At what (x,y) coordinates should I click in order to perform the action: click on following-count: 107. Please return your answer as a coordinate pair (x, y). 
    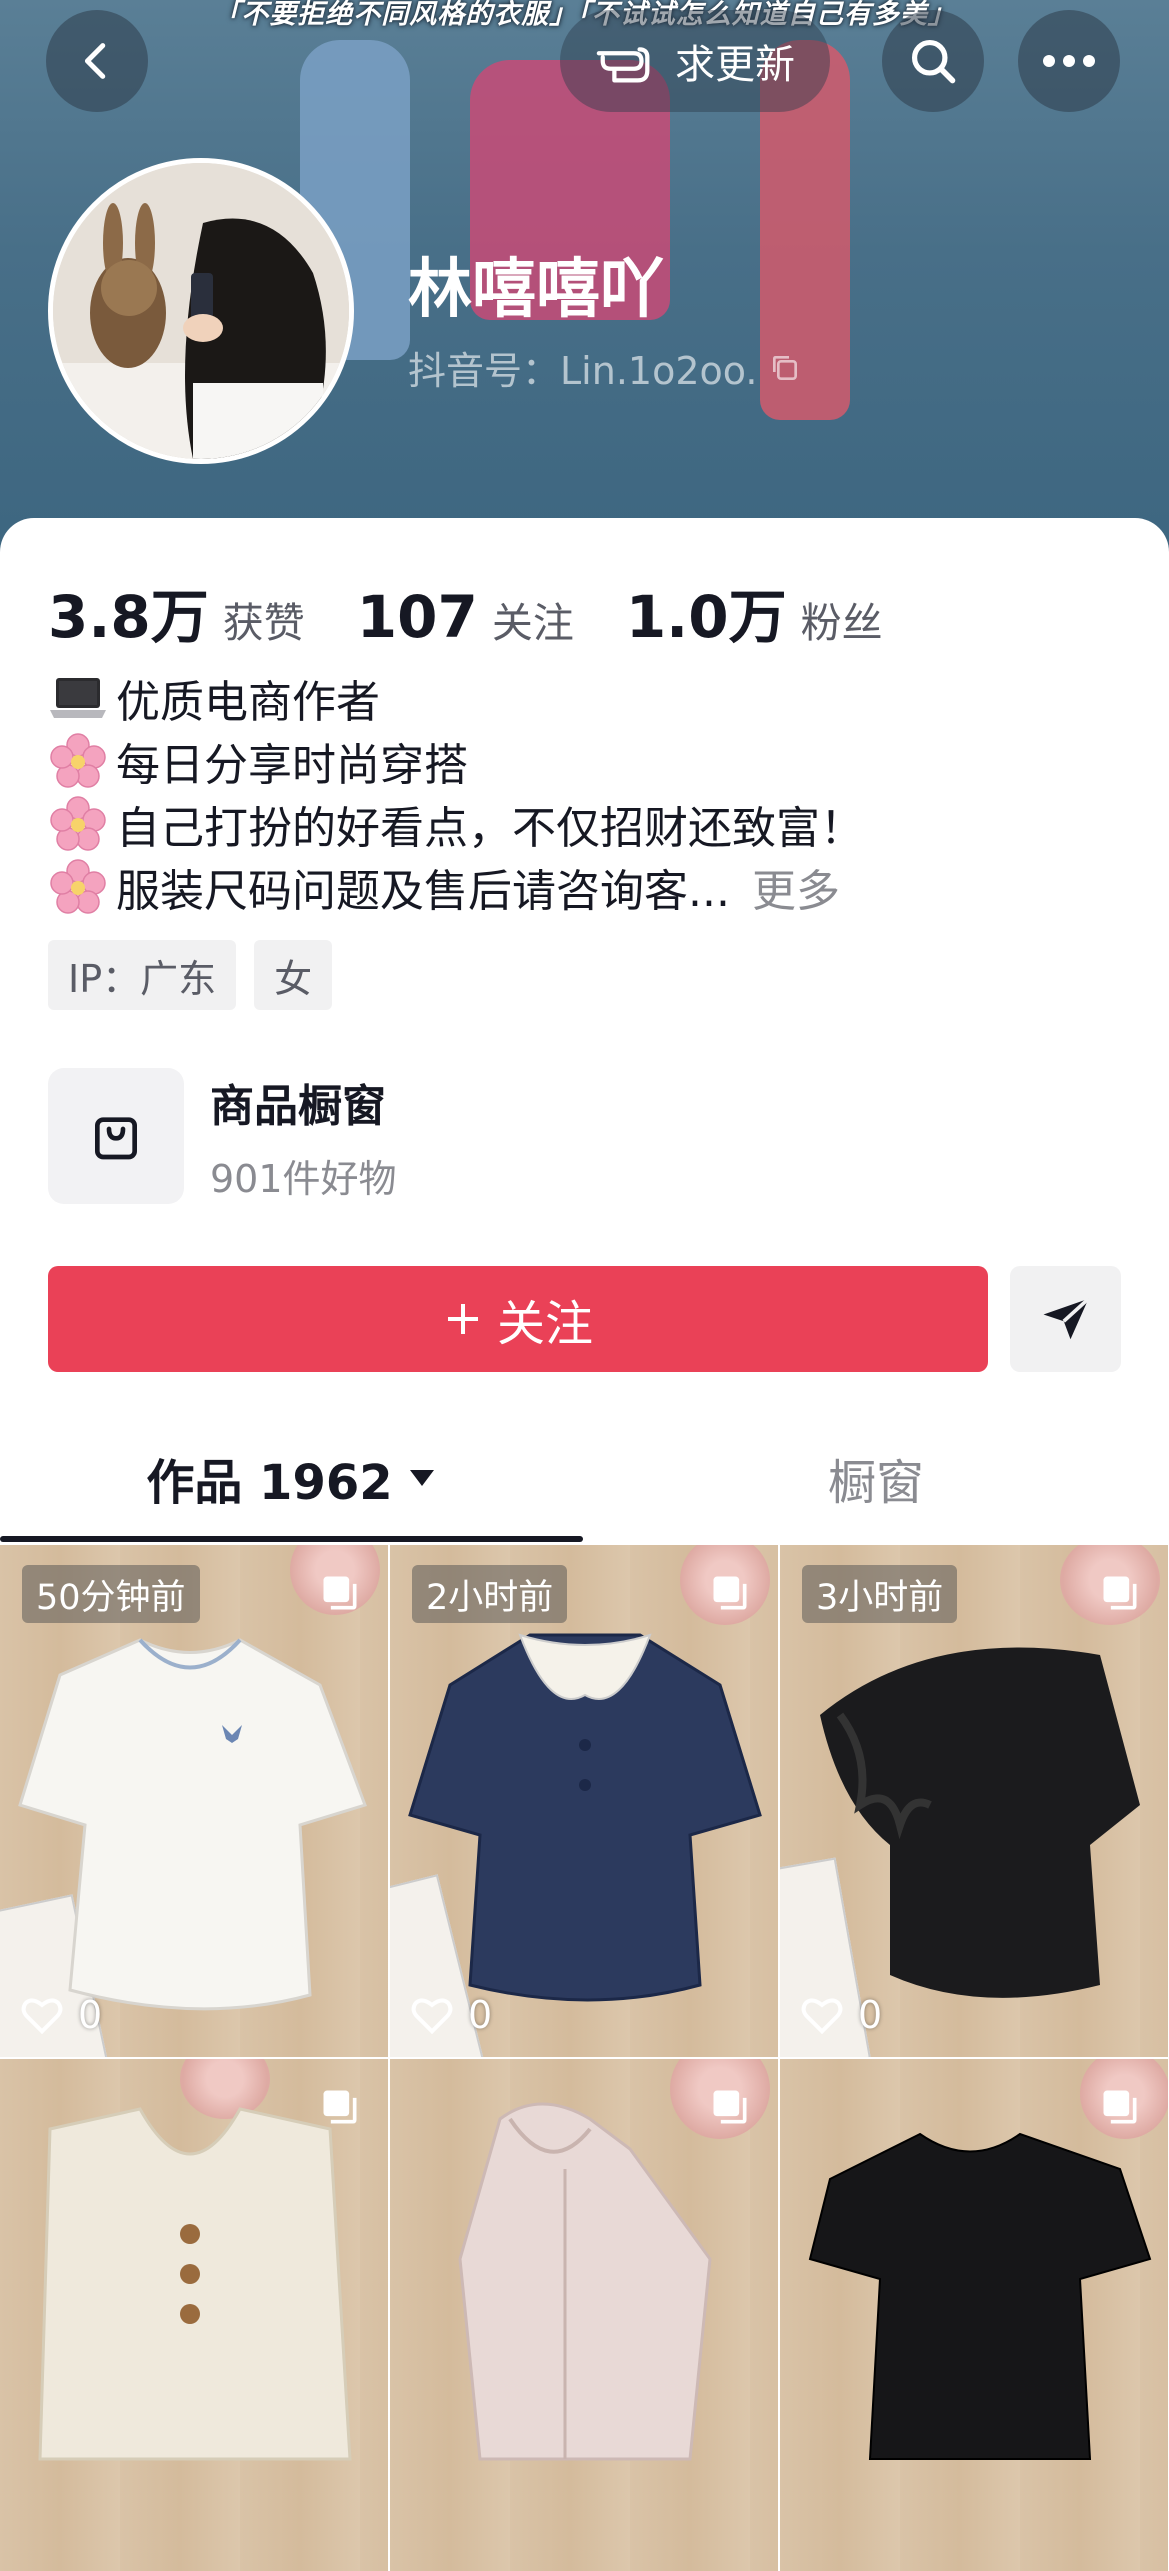
    Looking at the image, I should click on (417, 617).